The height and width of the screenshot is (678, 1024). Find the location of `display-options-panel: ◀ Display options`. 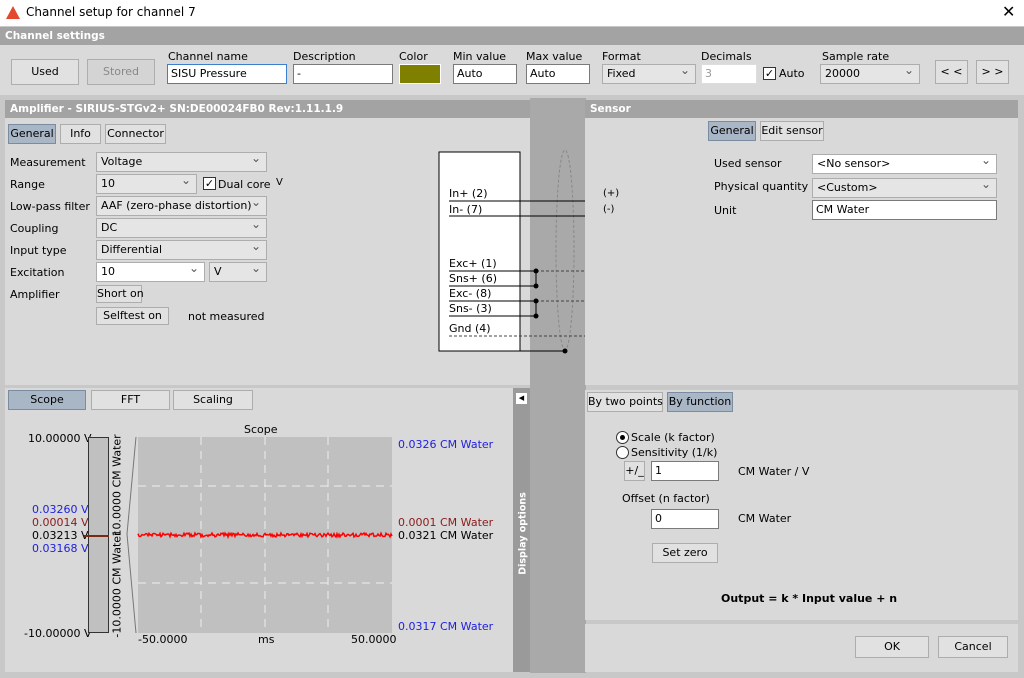

display-options-panel: ◀ Display options is located at coordinates (521, 530).